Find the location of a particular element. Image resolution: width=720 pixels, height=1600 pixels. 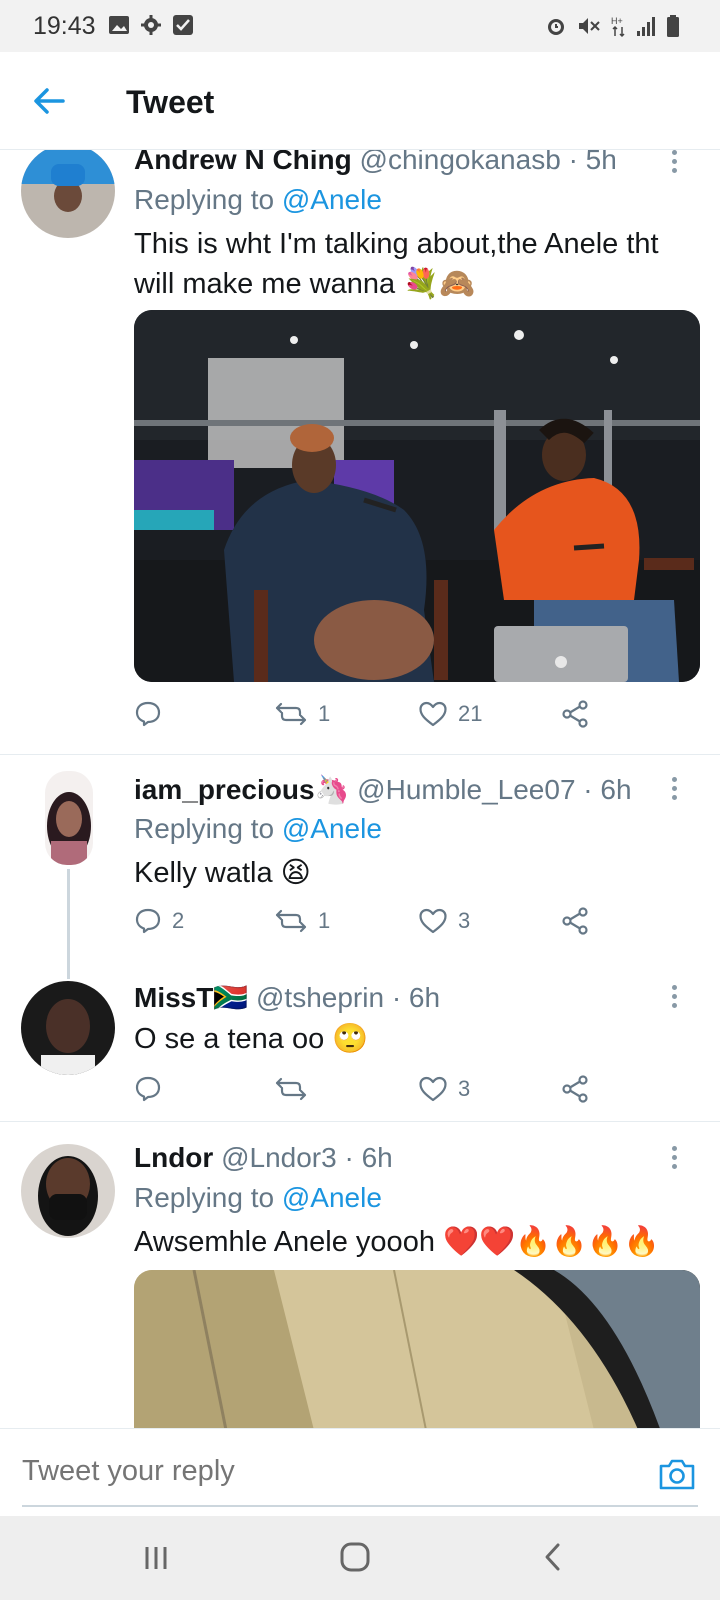

author-handle: @tsheprin is located at coordinates (320, 997).